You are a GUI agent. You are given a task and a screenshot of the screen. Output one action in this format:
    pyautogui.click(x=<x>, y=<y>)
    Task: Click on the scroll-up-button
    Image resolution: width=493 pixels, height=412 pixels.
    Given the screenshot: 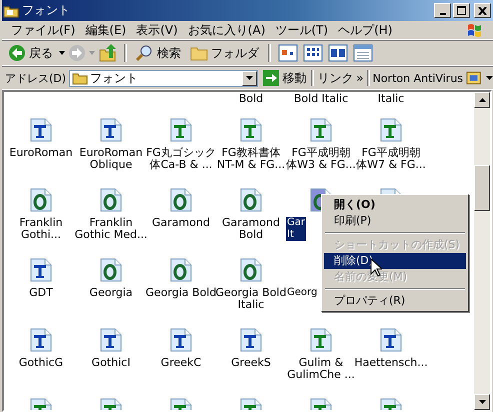 What is the action you would take?
    pyautogui.click(x=482, y=100)
    